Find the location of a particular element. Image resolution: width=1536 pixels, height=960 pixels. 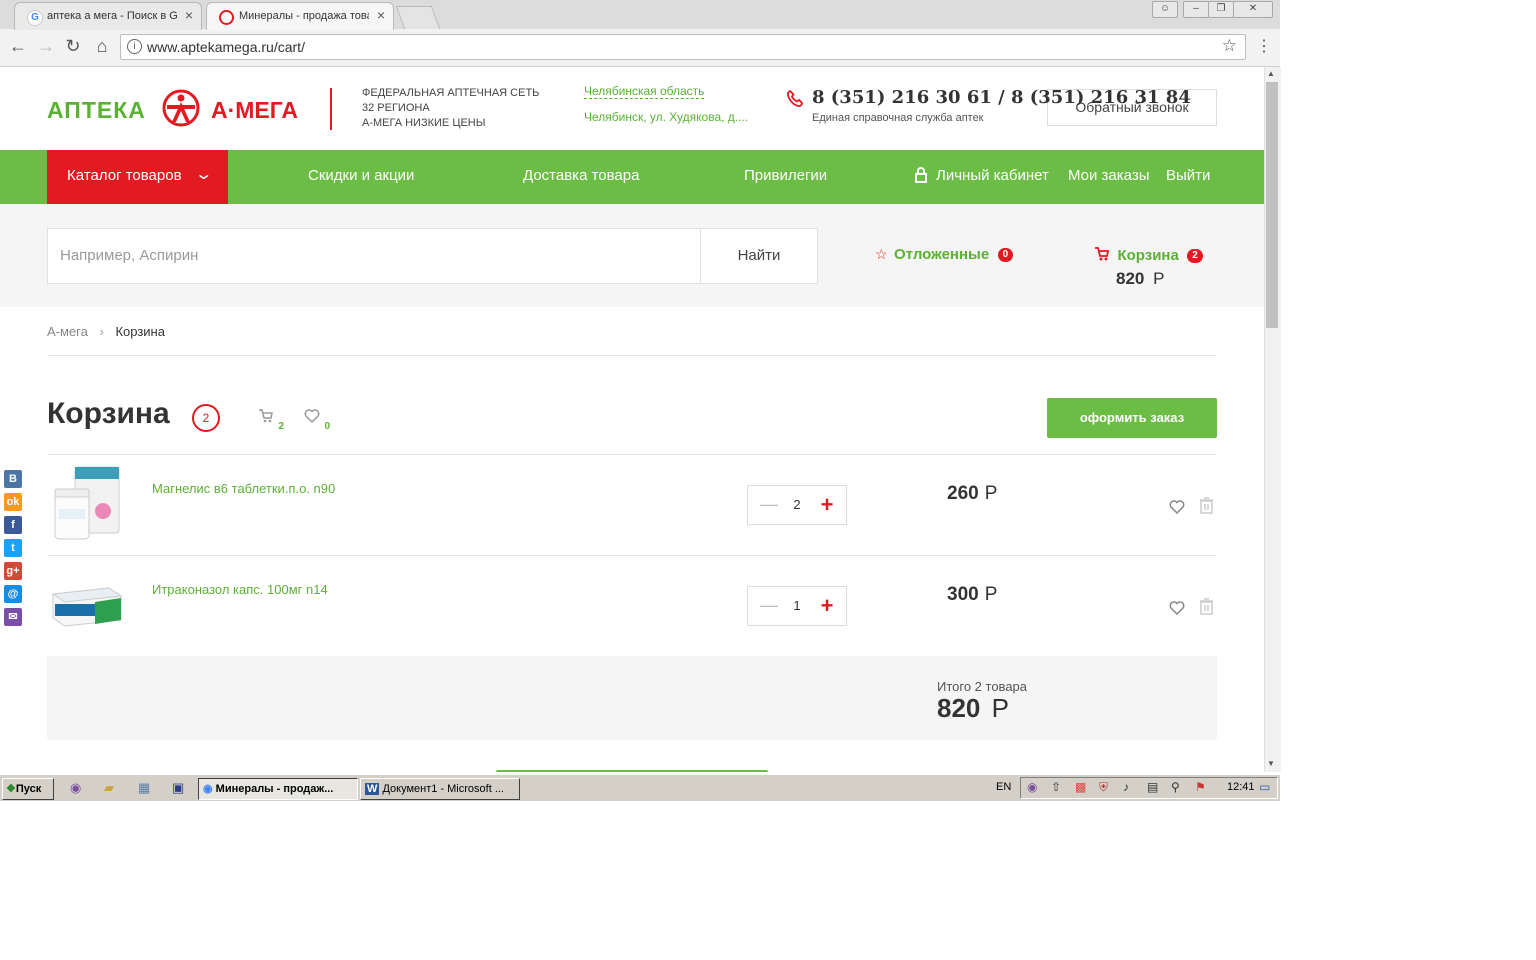

quantity-stepper: — 2 + is located at coordinates (797, 505).